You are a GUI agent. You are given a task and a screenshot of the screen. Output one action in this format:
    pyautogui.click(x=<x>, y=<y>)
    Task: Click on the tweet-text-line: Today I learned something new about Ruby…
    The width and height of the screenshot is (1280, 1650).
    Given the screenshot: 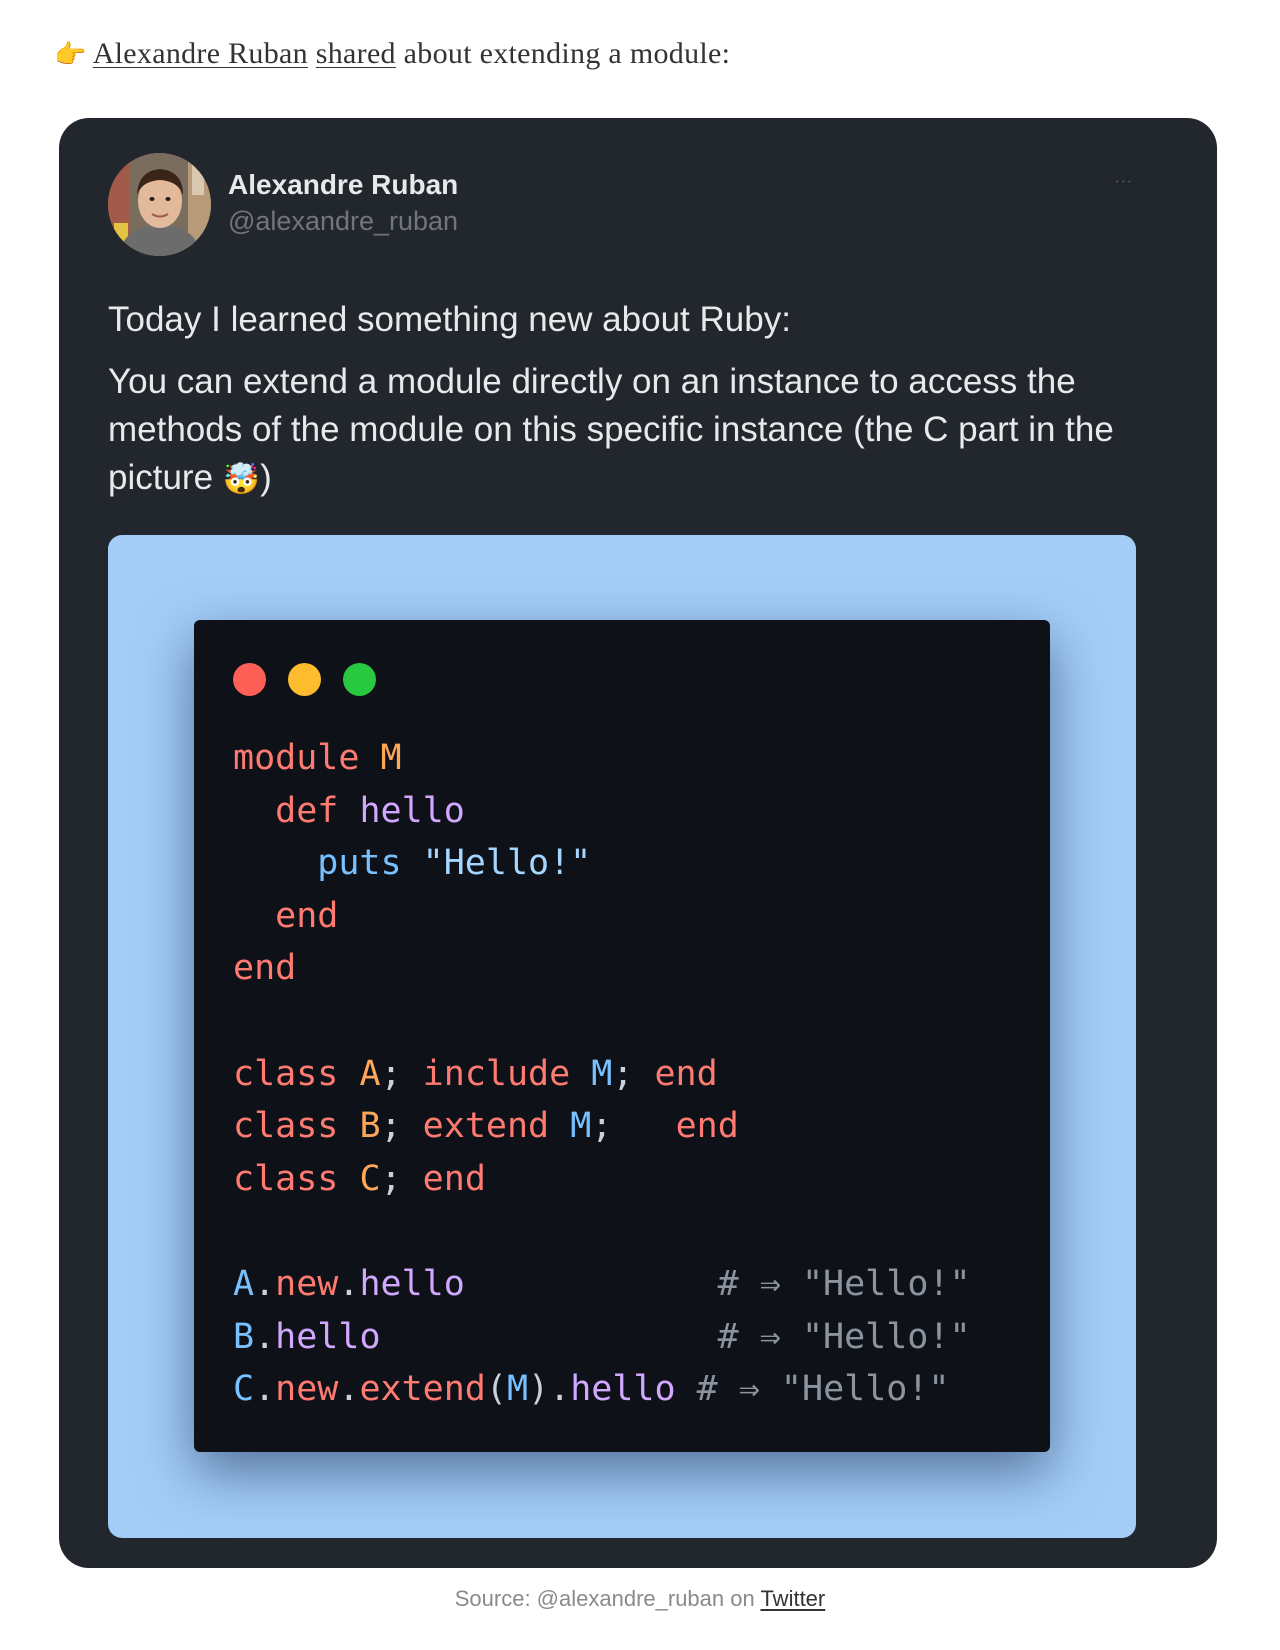 What is the action you would take?
    pyautogui.click(x=449, y=319)
    